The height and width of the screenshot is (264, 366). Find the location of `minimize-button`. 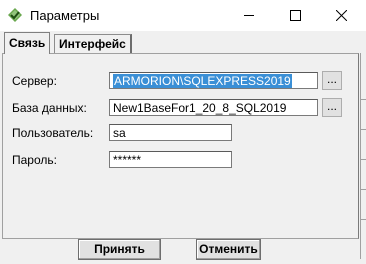

minimize-button is located at coordinates (249, 15).